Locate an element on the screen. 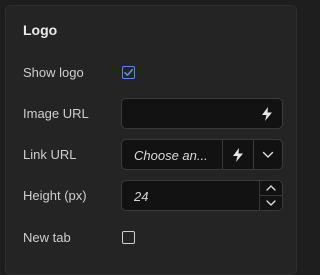 The image size is (320, 275). height-value: 24 is located at coordinates (141, 196).